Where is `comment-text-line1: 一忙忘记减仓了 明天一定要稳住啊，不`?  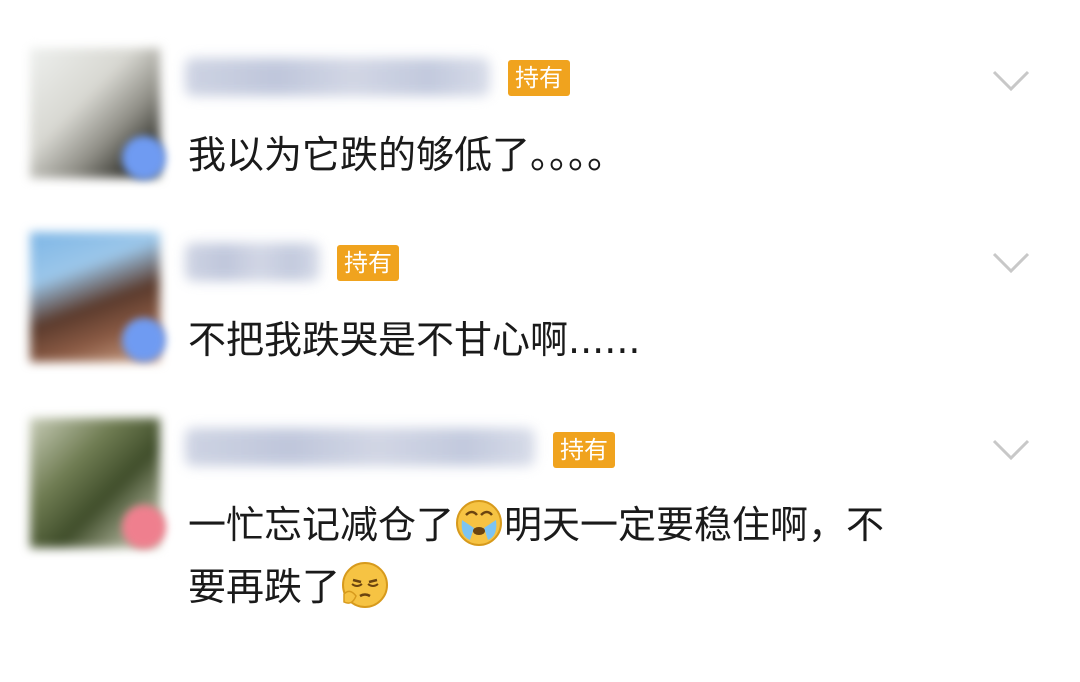
comment-text-line1: 一忙忘记减仓了 明天一定要稳住啊，不 is located at coordinates (619, 525).